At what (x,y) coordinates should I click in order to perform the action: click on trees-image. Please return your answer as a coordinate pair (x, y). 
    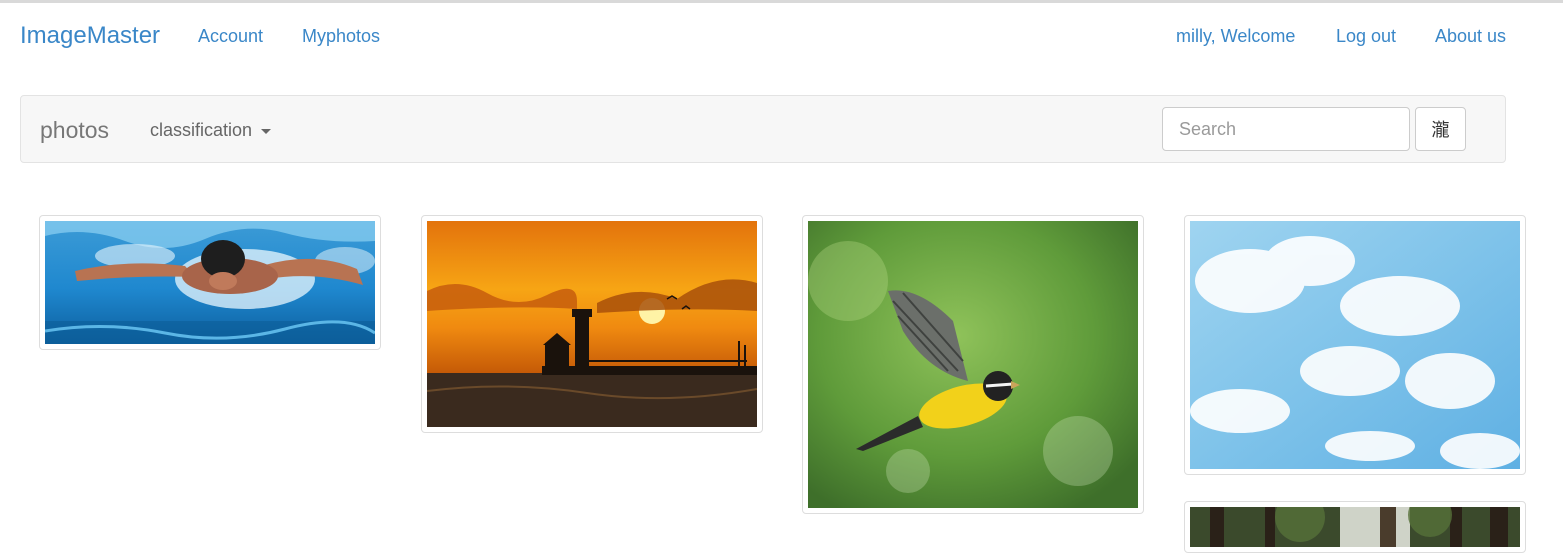
    Looking at the image, I should click on (1355, 527).